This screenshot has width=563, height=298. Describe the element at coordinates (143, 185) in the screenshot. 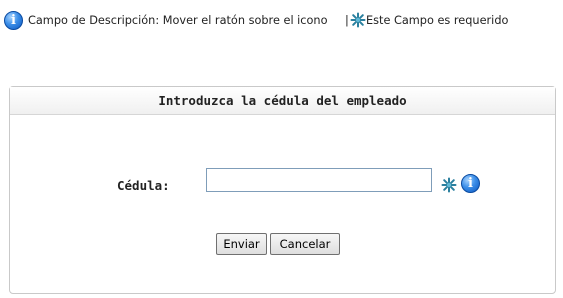

I see `cedula-label: Cédula:` at that location.